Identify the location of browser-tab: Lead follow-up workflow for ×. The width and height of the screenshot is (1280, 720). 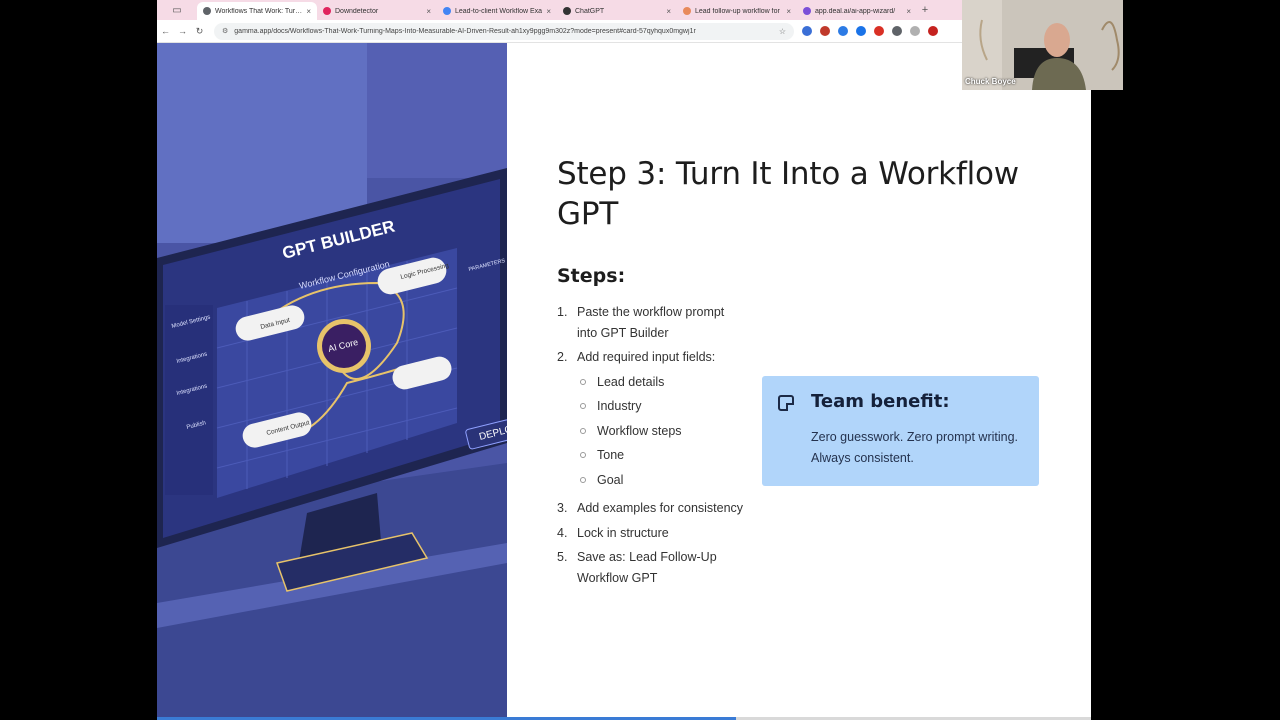
(737, 11).